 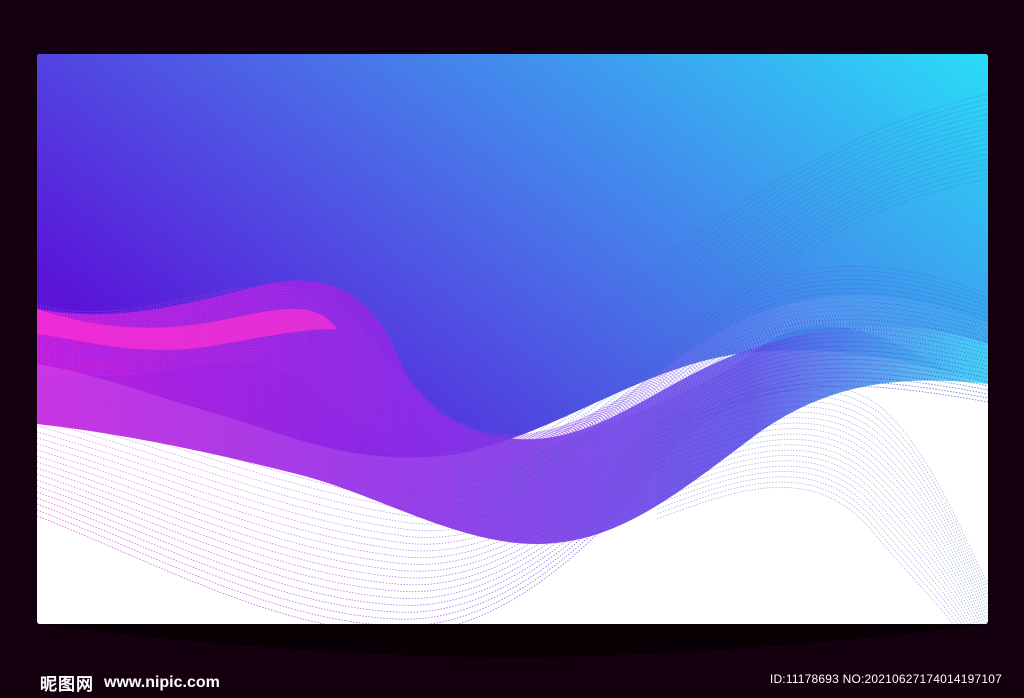 What do you see at coordinates (885, 679) in the screenshot?
I see `watermark-id: ID:11178693 NO:20210627174014197107` at bounding box center [885, 679].